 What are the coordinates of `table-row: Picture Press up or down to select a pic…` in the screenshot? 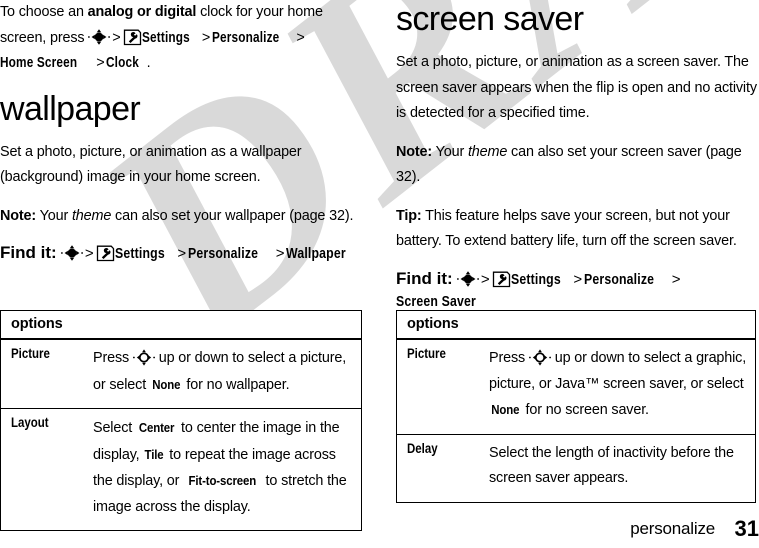 It's located at (181, 373).